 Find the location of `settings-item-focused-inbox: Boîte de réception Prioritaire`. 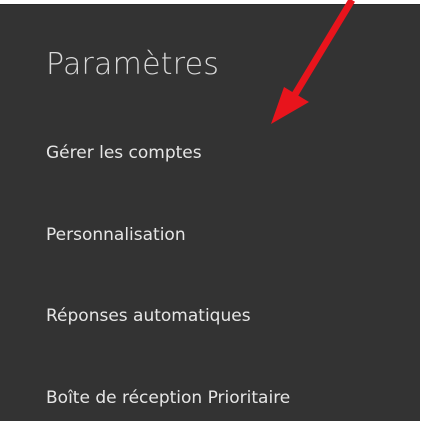

settings-item-focused-inbox: Boîte de réception Prioritaire is located at coordinates (210, 398).